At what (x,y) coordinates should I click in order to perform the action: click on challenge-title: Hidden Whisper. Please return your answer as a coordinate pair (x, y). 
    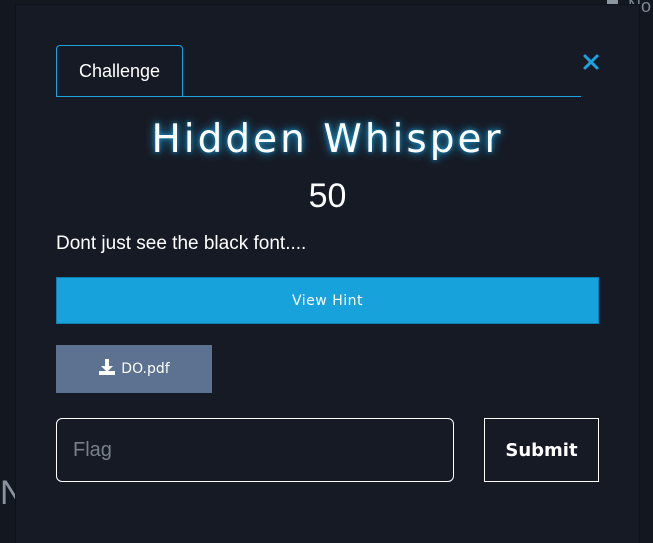
    Looking at the image, I should click on (327, 139).